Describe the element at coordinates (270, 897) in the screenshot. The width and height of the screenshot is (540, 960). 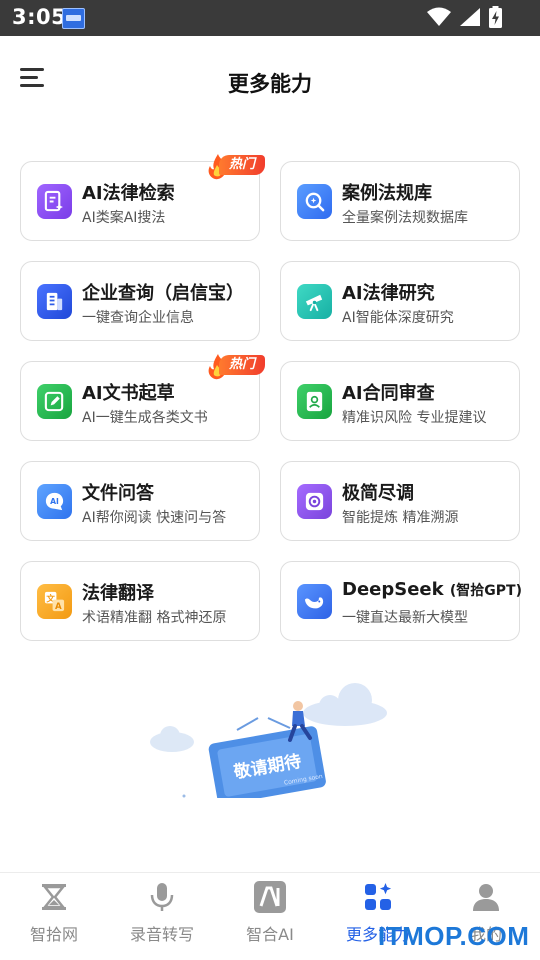
I see `ai-logo-icon` at that location.